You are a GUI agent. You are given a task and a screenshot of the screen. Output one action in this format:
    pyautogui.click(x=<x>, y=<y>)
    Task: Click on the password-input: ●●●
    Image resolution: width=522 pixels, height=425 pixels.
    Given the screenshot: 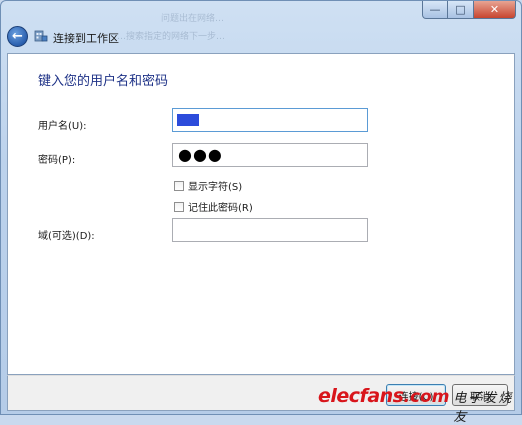 What is the action you would take?
    pyautogui.click(x=270, y=155)
    